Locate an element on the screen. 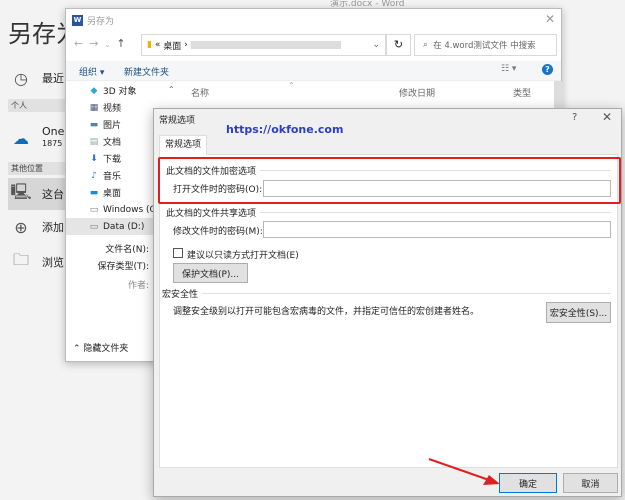 Image resolution: width=625 pixels, height=500 pixels. nav-pictures: ▬ 图片 is located at coordinates (104, 124).